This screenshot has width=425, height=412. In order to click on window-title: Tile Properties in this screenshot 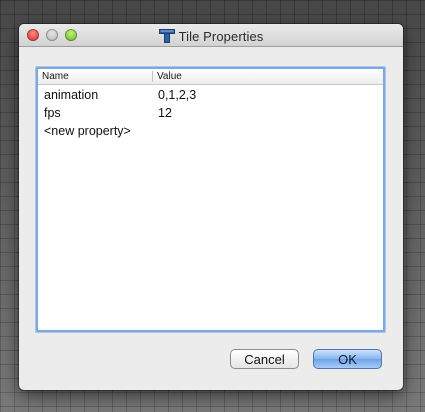, I will do `click(221, 36)`.